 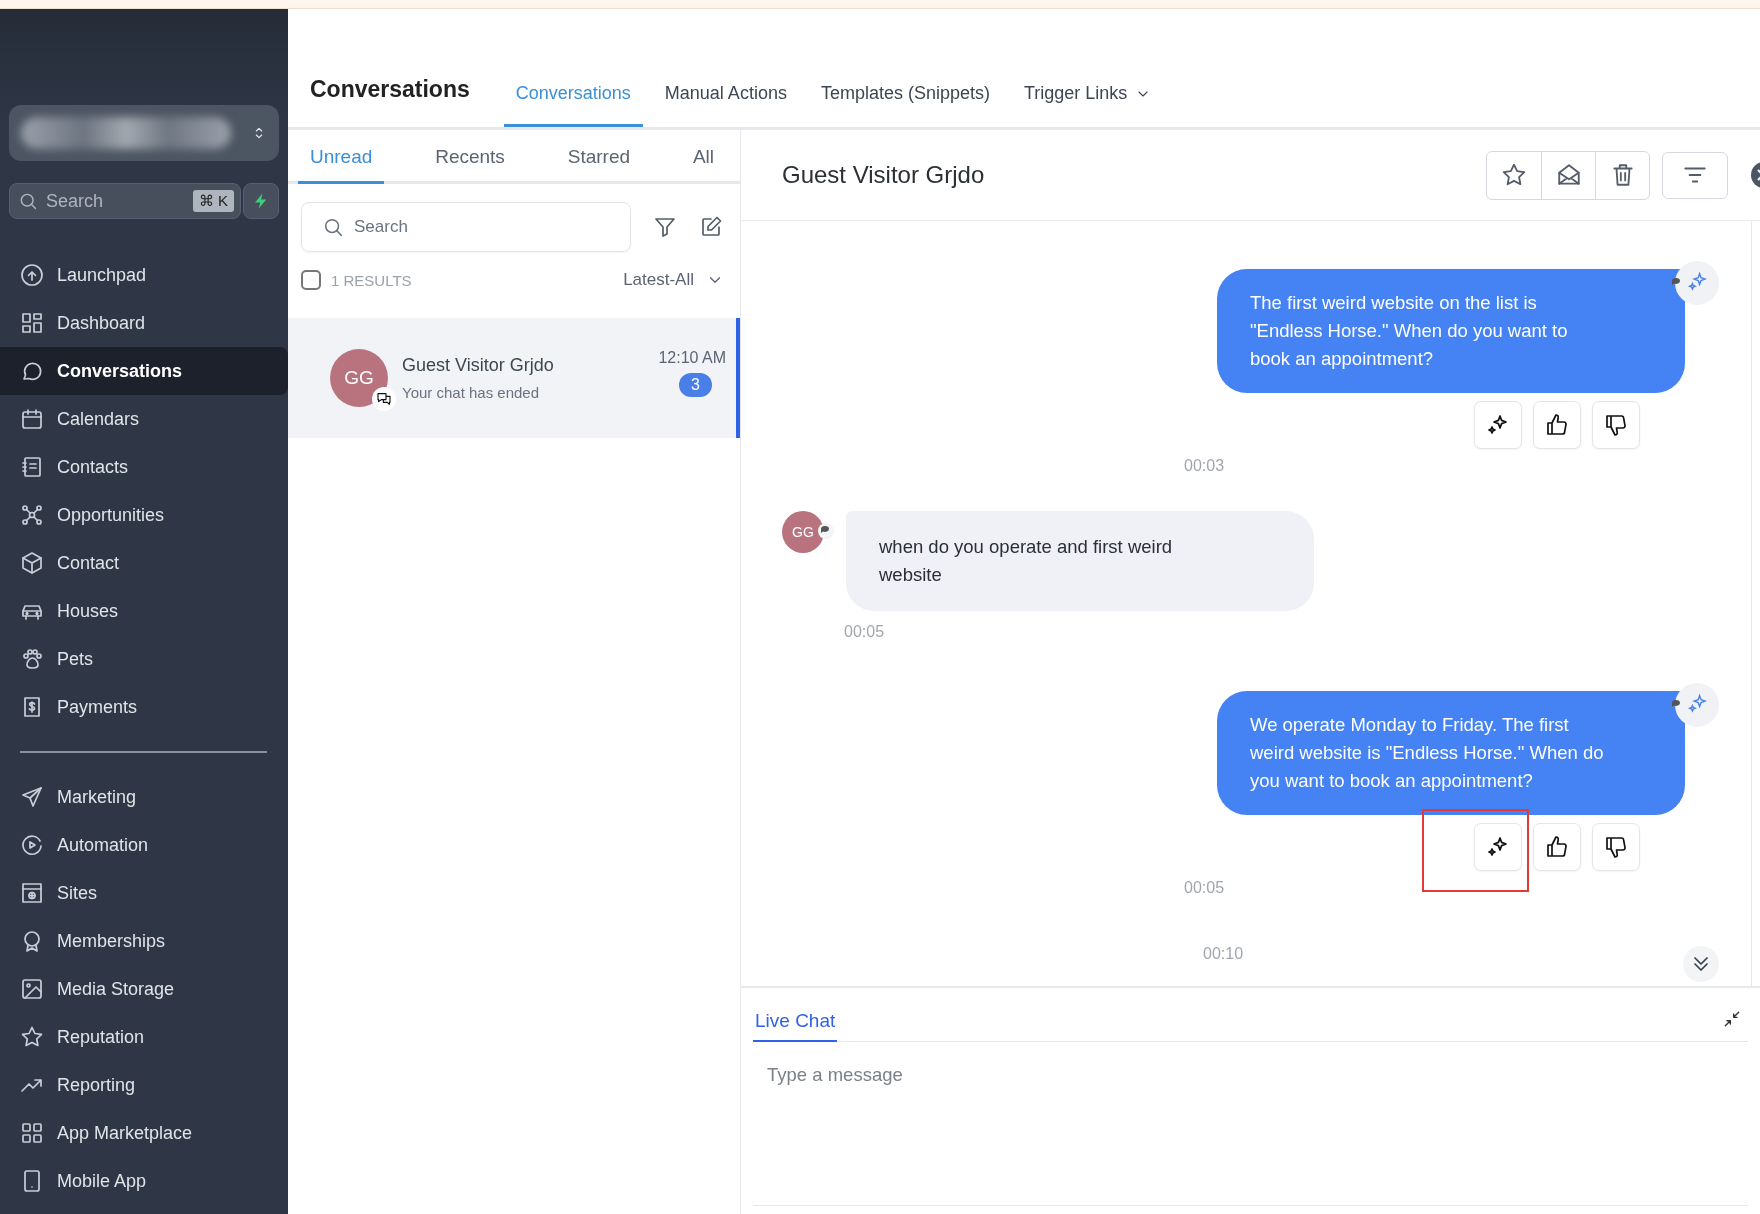 I want to click on tab: Trigger Links, so click(x=1088, y=105).